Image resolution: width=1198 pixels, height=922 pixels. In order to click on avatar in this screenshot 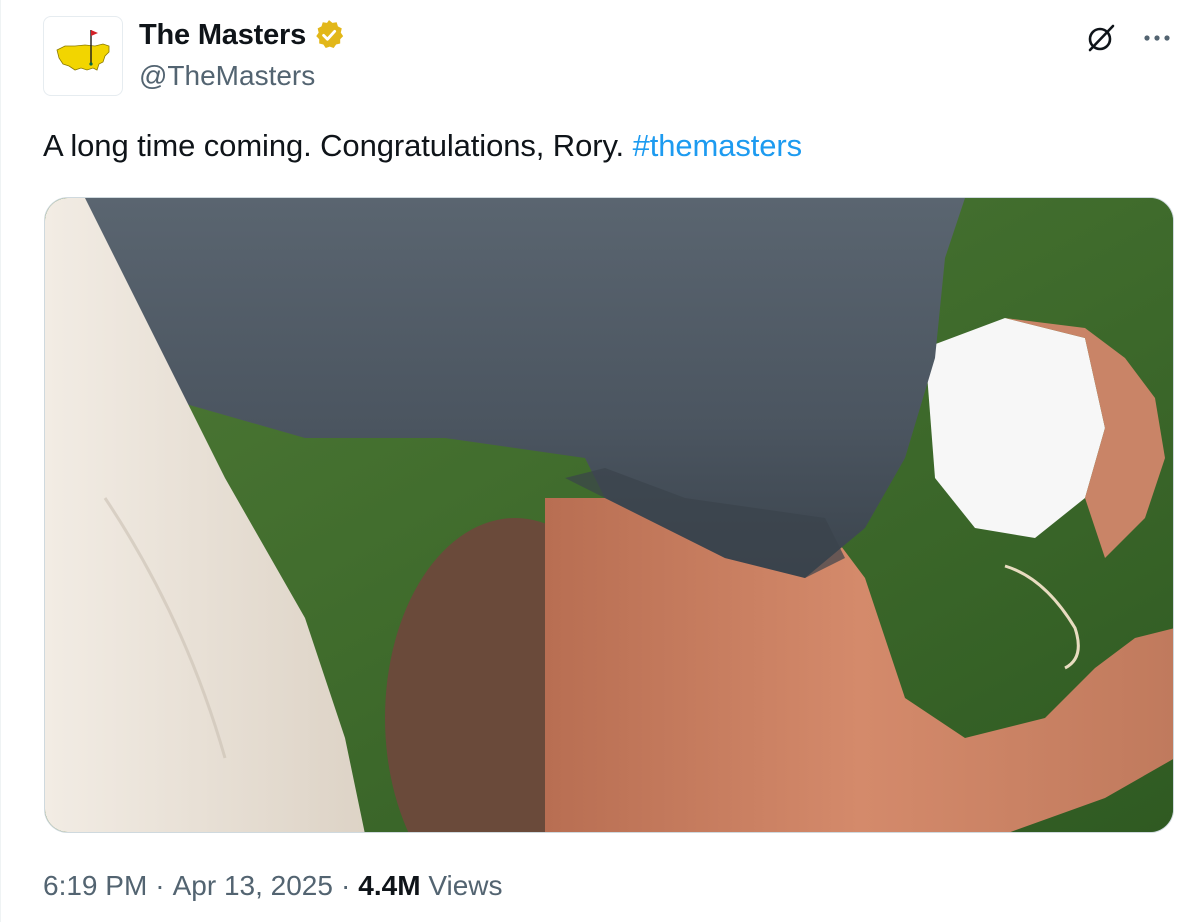, I will do `click(83, 56)`.